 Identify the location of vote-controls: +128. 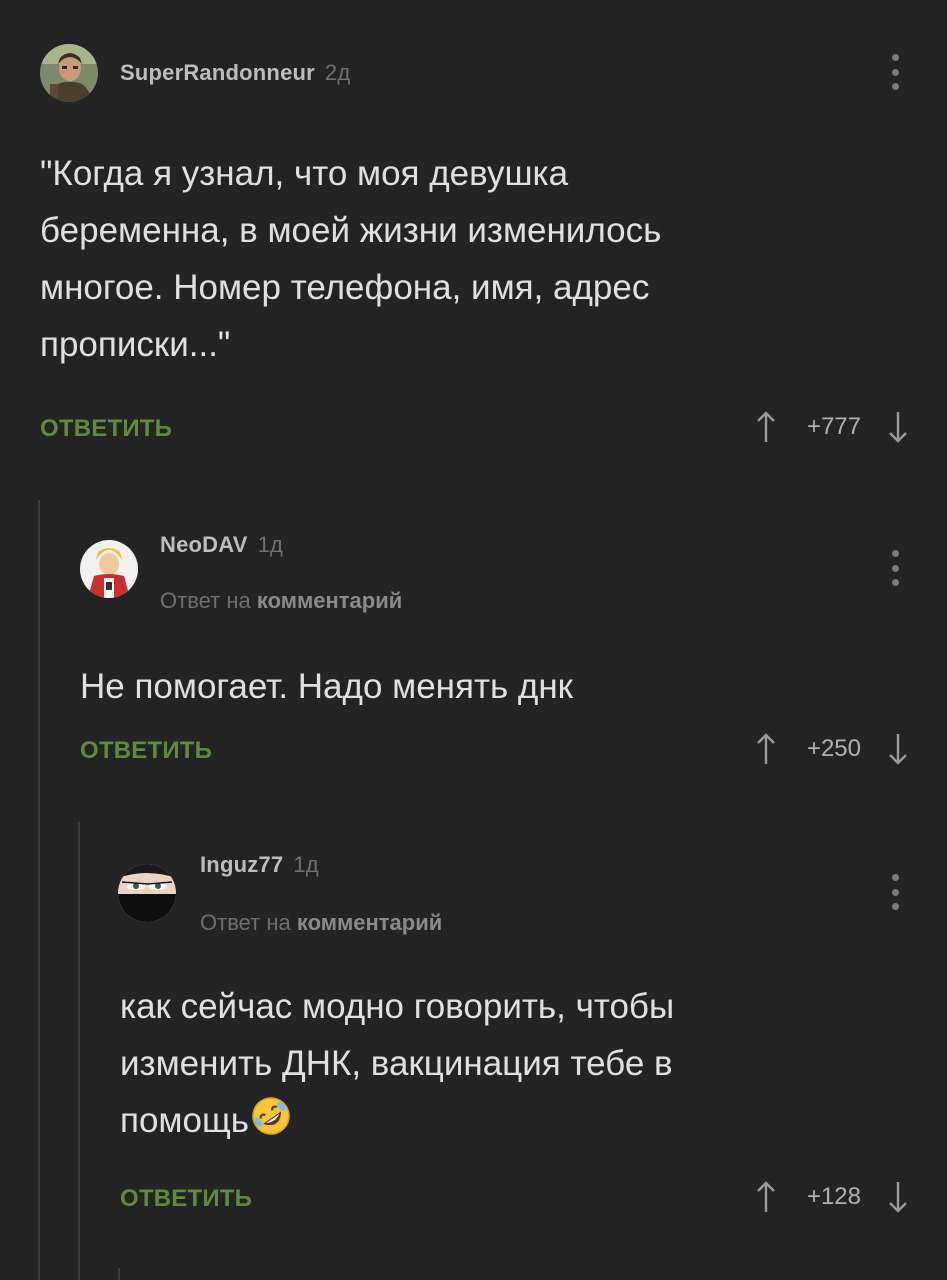
(832, 1197).